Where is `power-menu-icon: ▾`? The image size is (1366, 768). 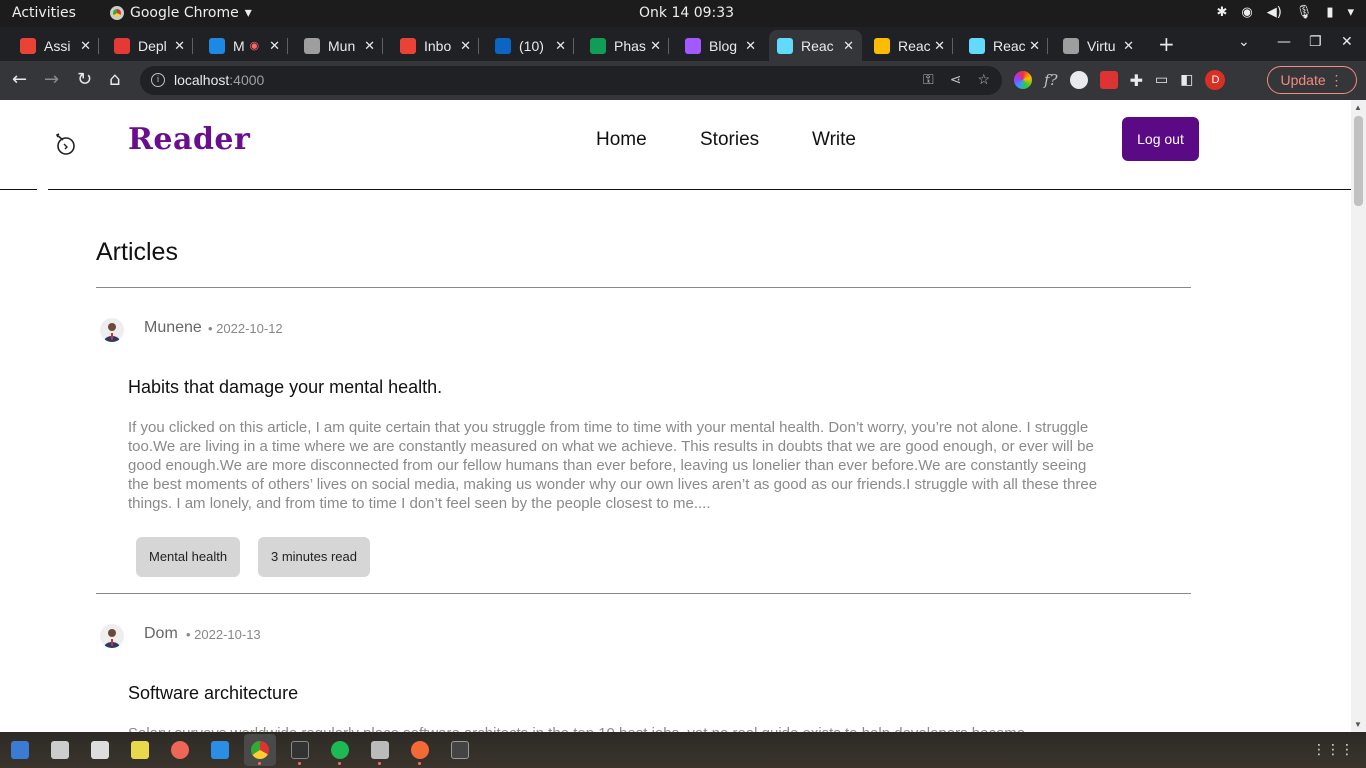 power-menu-icon: ▾ is located at coordinates (1350, 12).